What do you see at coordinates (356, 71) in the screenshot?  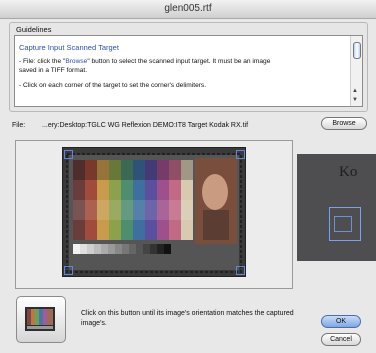 I see `guidelines-scrollbar: ▲ ▼` at bounding box center [356, 71].